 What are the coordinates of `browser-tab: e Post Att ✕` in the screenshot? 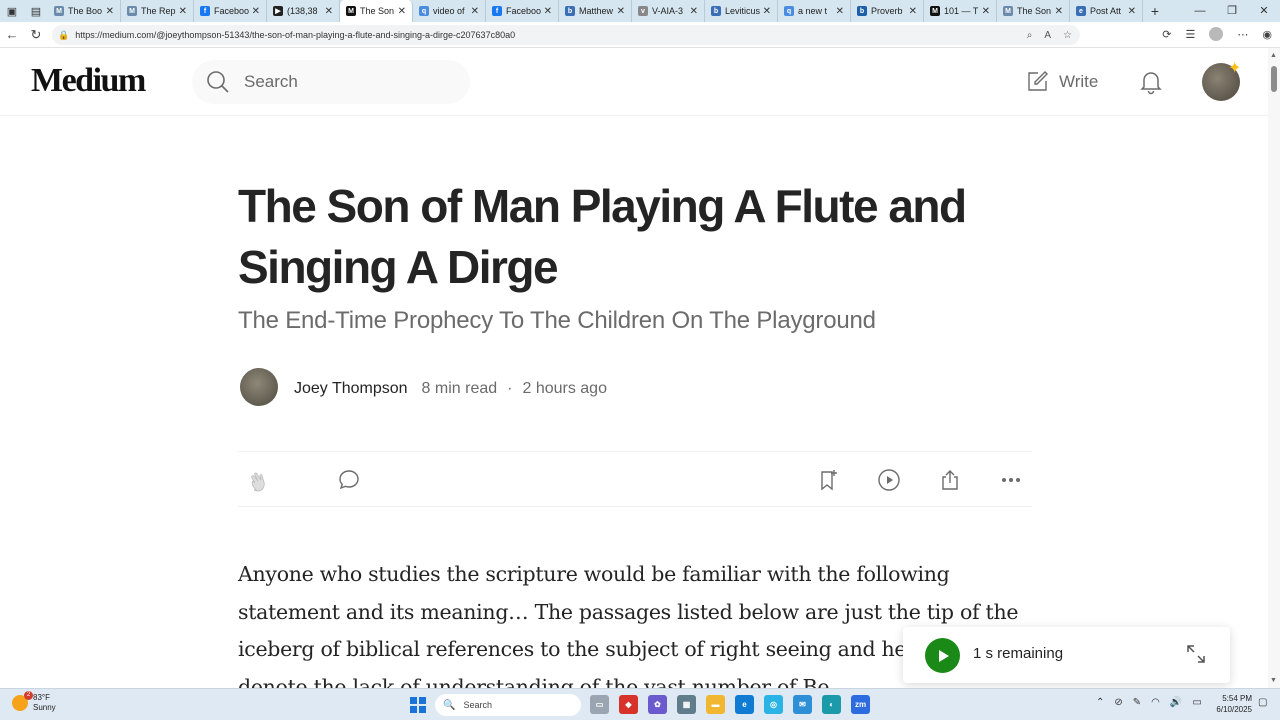 It's located at (1106, 11).